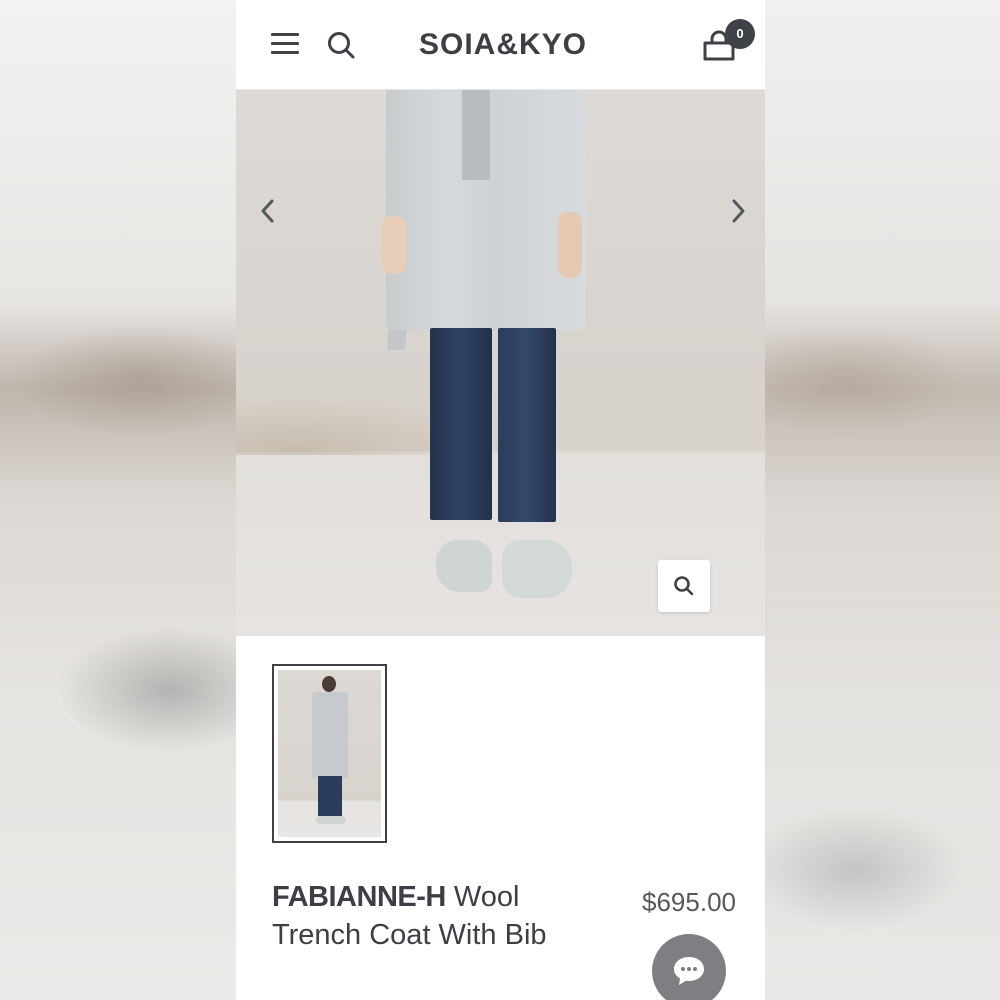  What do you see at coordinates (268, 211) in the screenshot?
I see `chevron-left-icon` at bounding box center [268, 211].